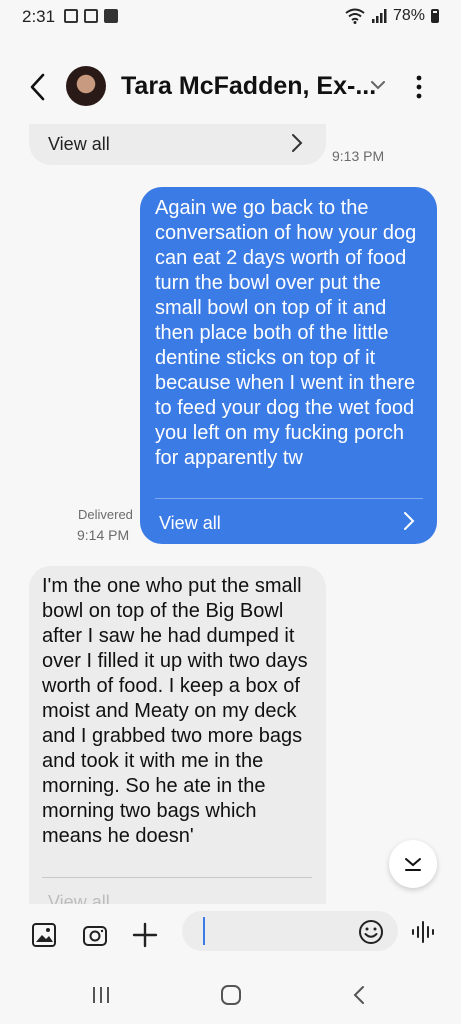  I want to click on message-time: 9:13 PM, so click(358, 156).